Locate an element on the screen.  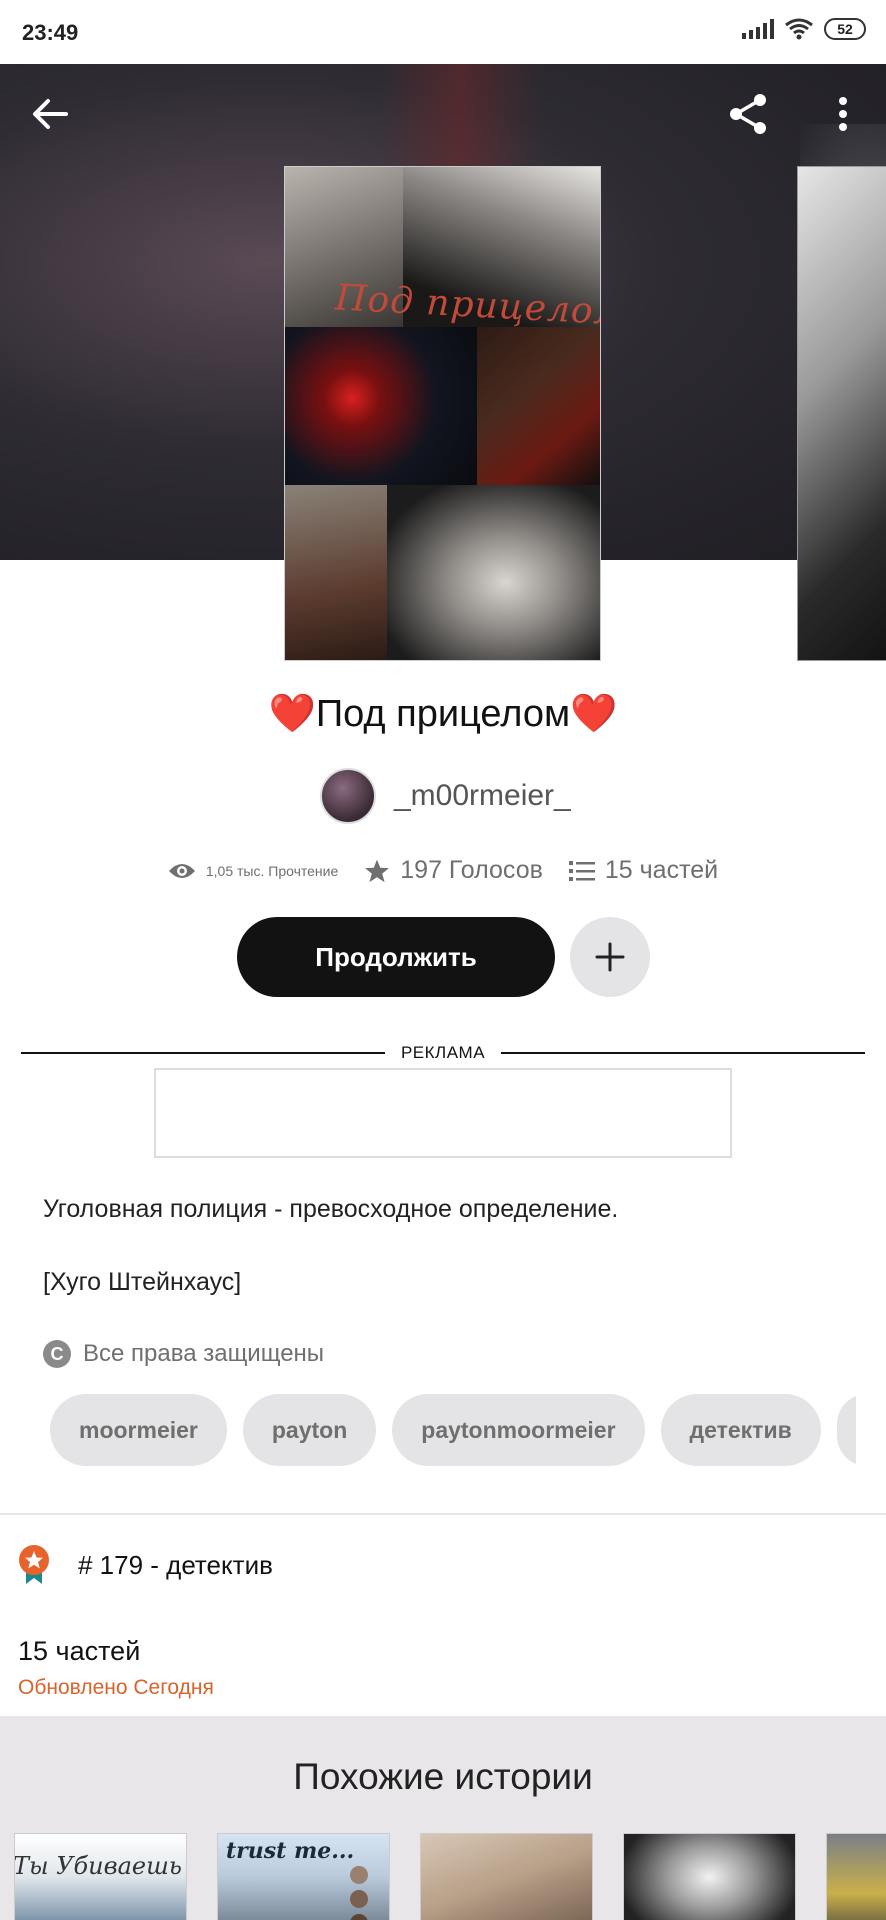
parts-stat: 15 частей is located at coordinates (643, 870).